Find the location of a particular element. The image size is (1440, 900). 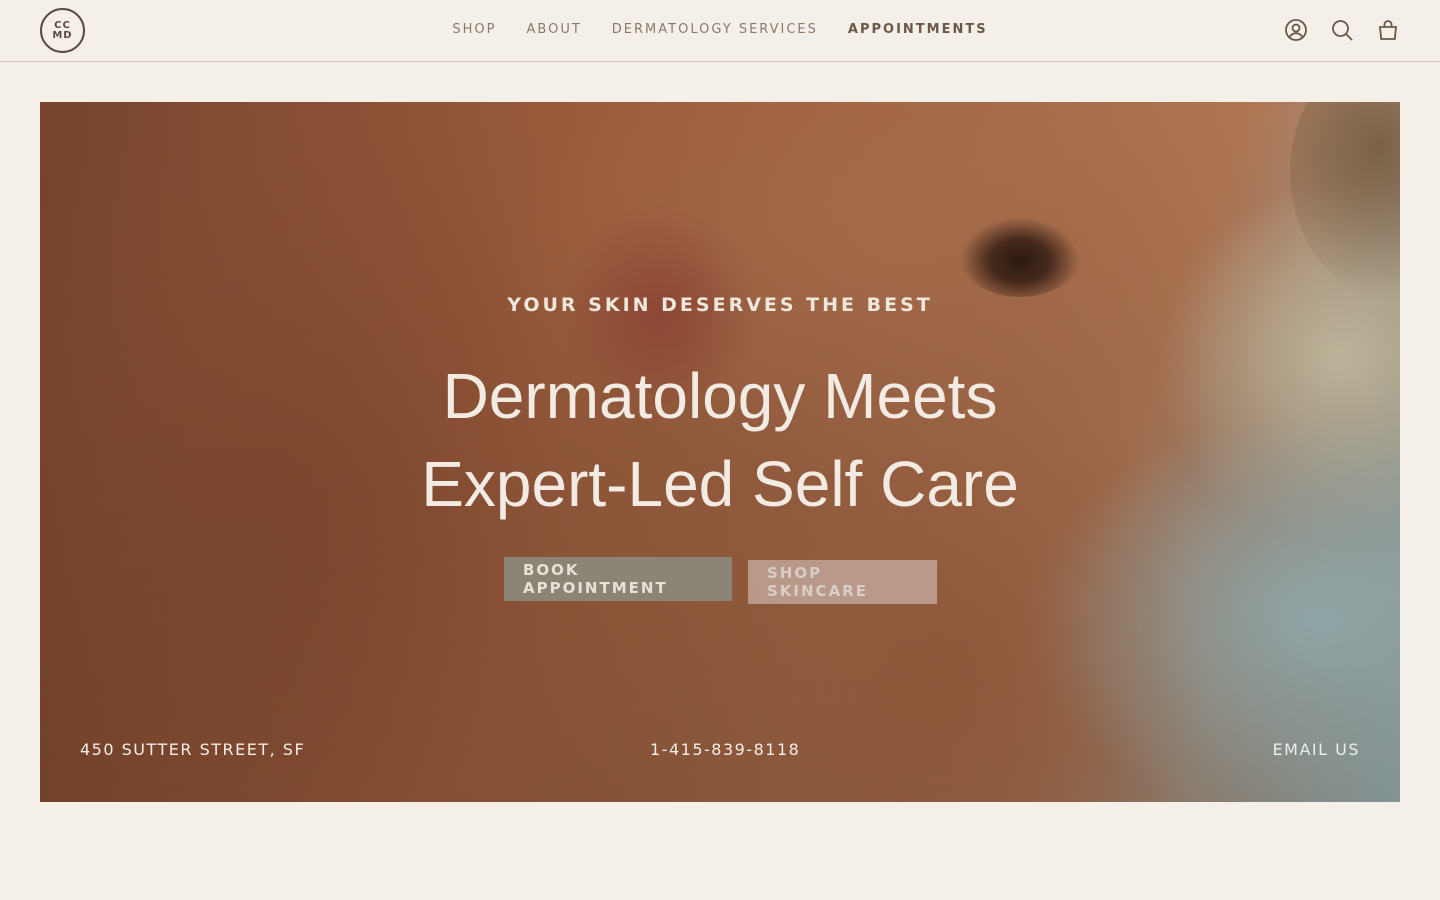

search-icon is located at coordinates (1342, 30).